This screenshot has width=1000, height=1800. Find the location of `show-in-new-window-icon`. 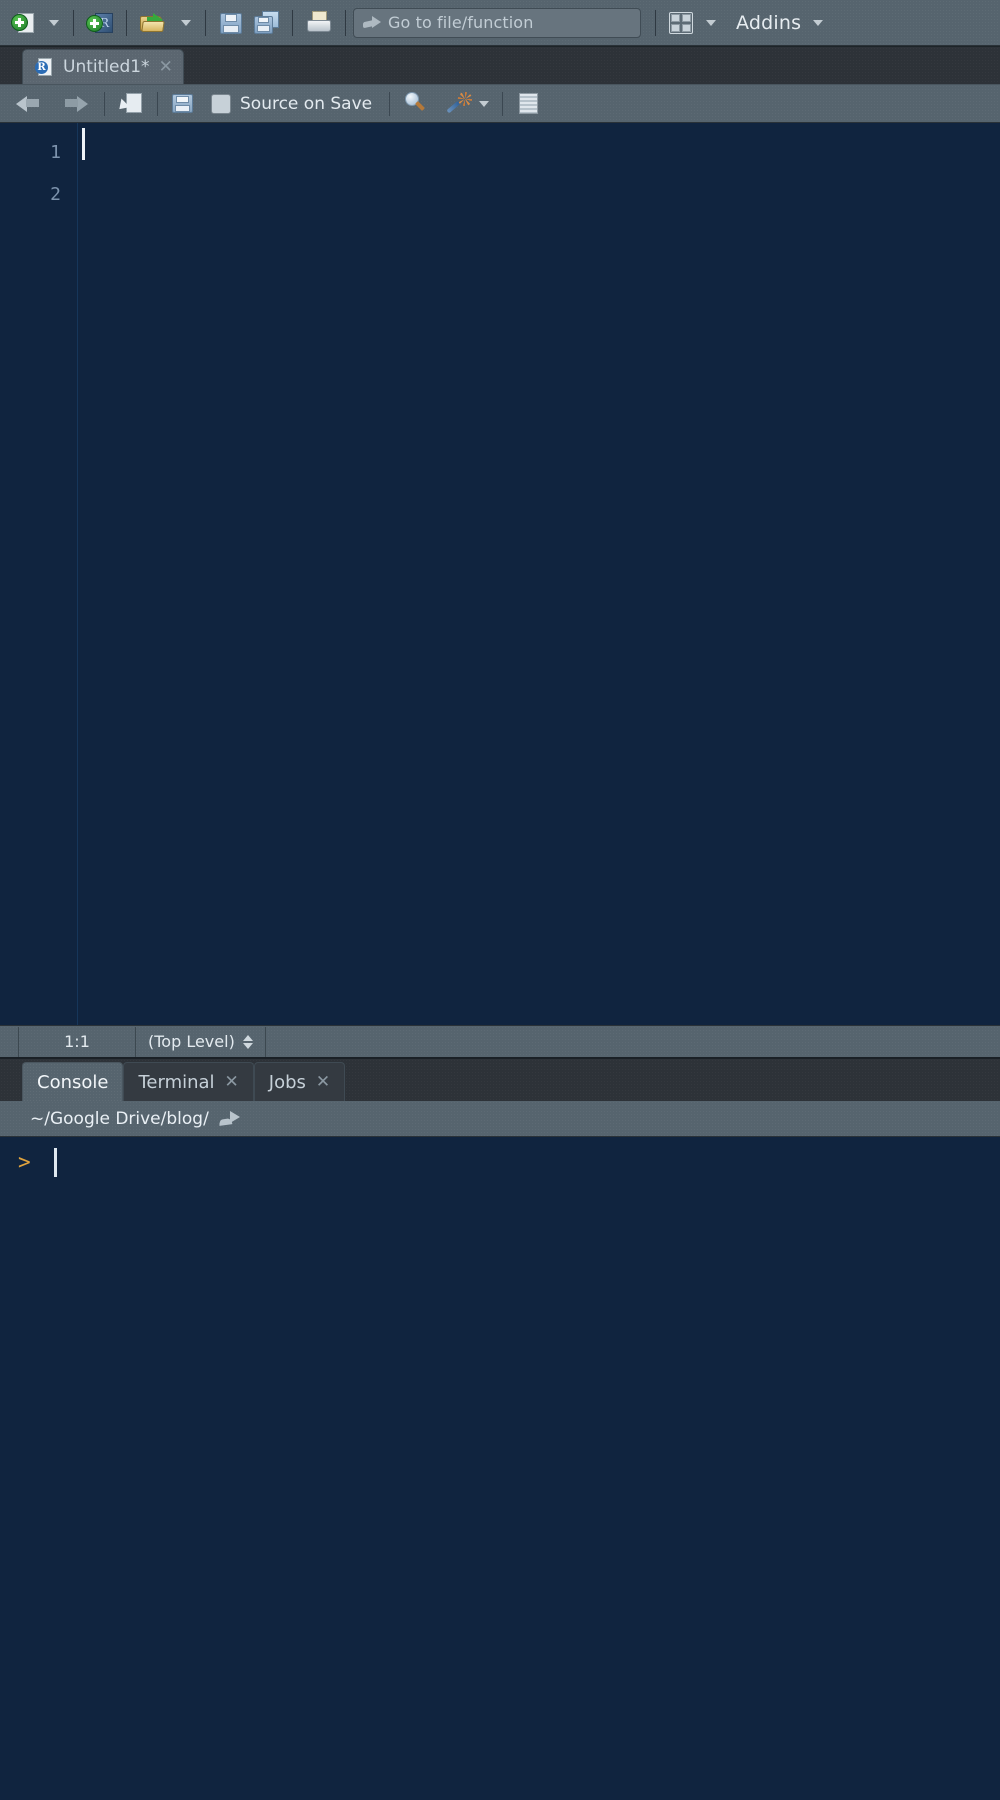

show-in-new-window-icon is located at coordinates (129, 104).